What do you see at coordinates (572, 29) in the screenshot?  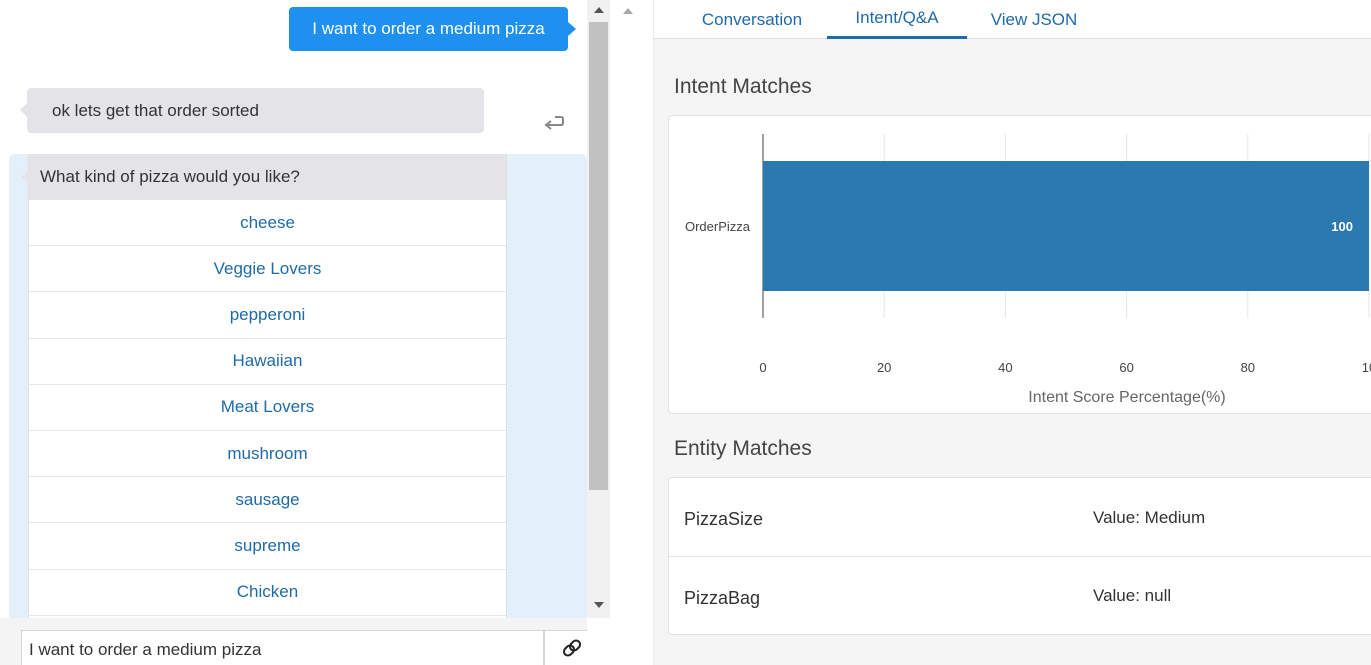 I see `user-bubble-tail` at bounding box center [572, 29].